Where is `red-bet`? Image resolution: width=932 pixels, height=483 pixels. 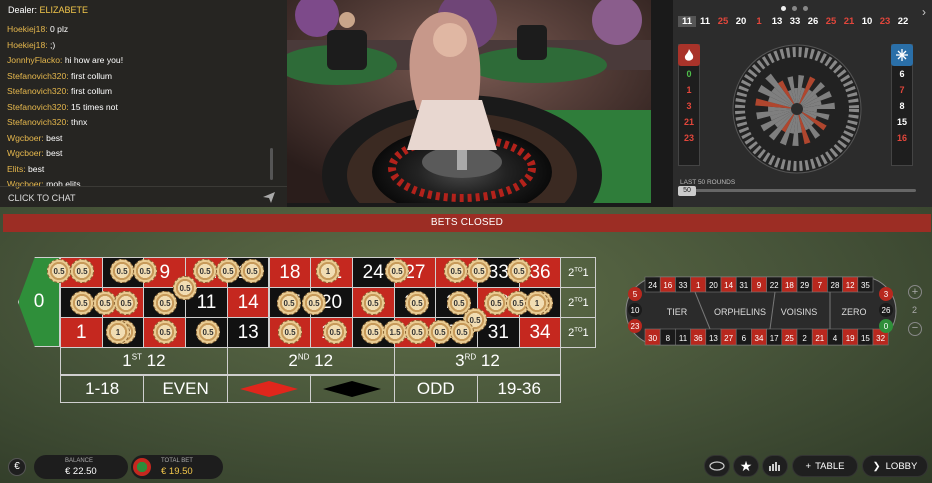
red-bet is located at coordinates (269, 389).